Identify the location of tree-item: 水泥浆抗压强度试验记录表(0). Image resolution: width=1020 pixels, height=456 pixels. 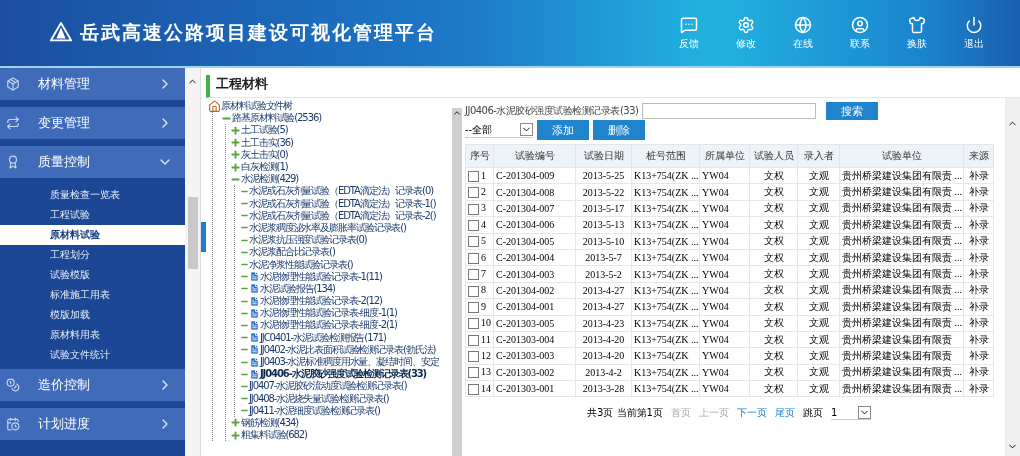
(308, 240).